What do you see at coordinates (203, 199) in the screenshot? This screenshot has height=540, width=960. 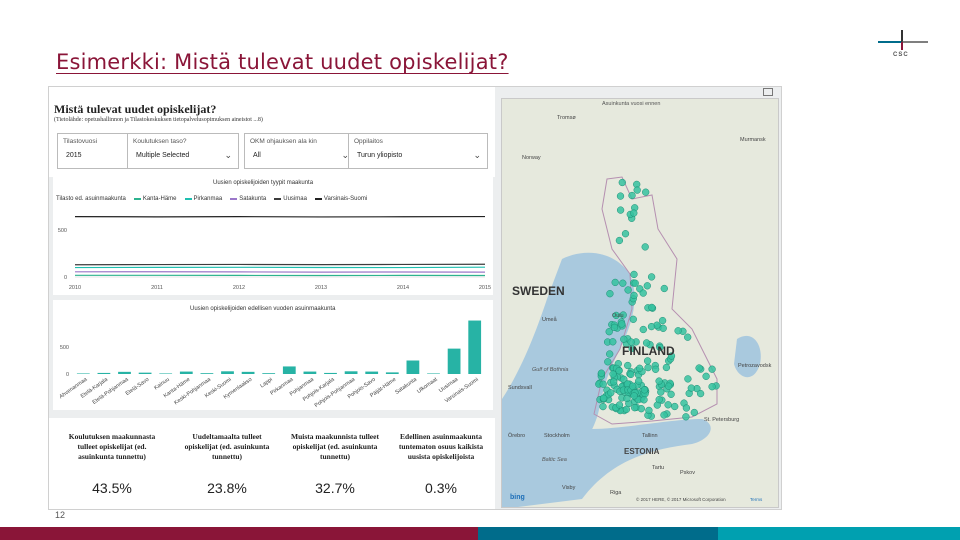 I see `legend-item: Pirkanmaa` at bounding box center [203, 199].